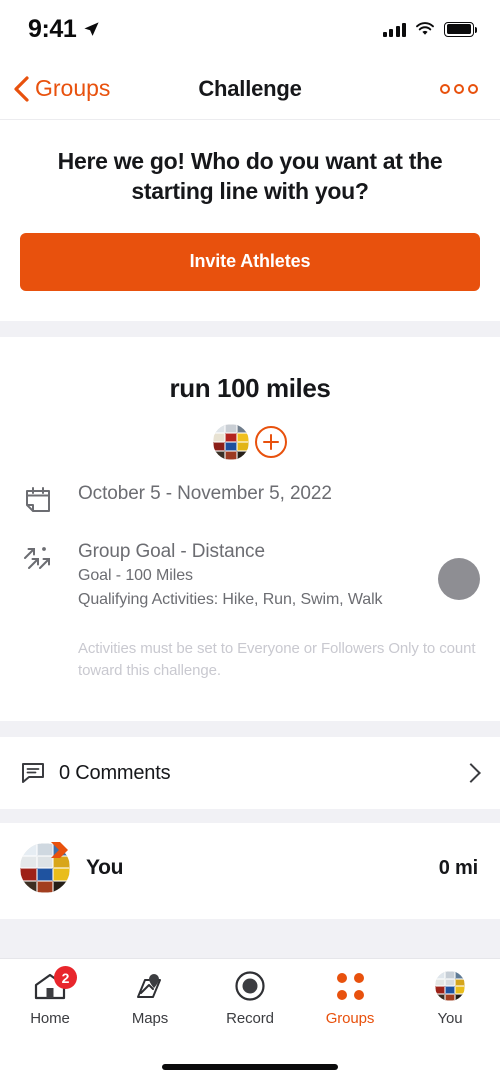  Describe the element at coordinates (271, 441) in the screenshot. I see `add-member-button` at that location.